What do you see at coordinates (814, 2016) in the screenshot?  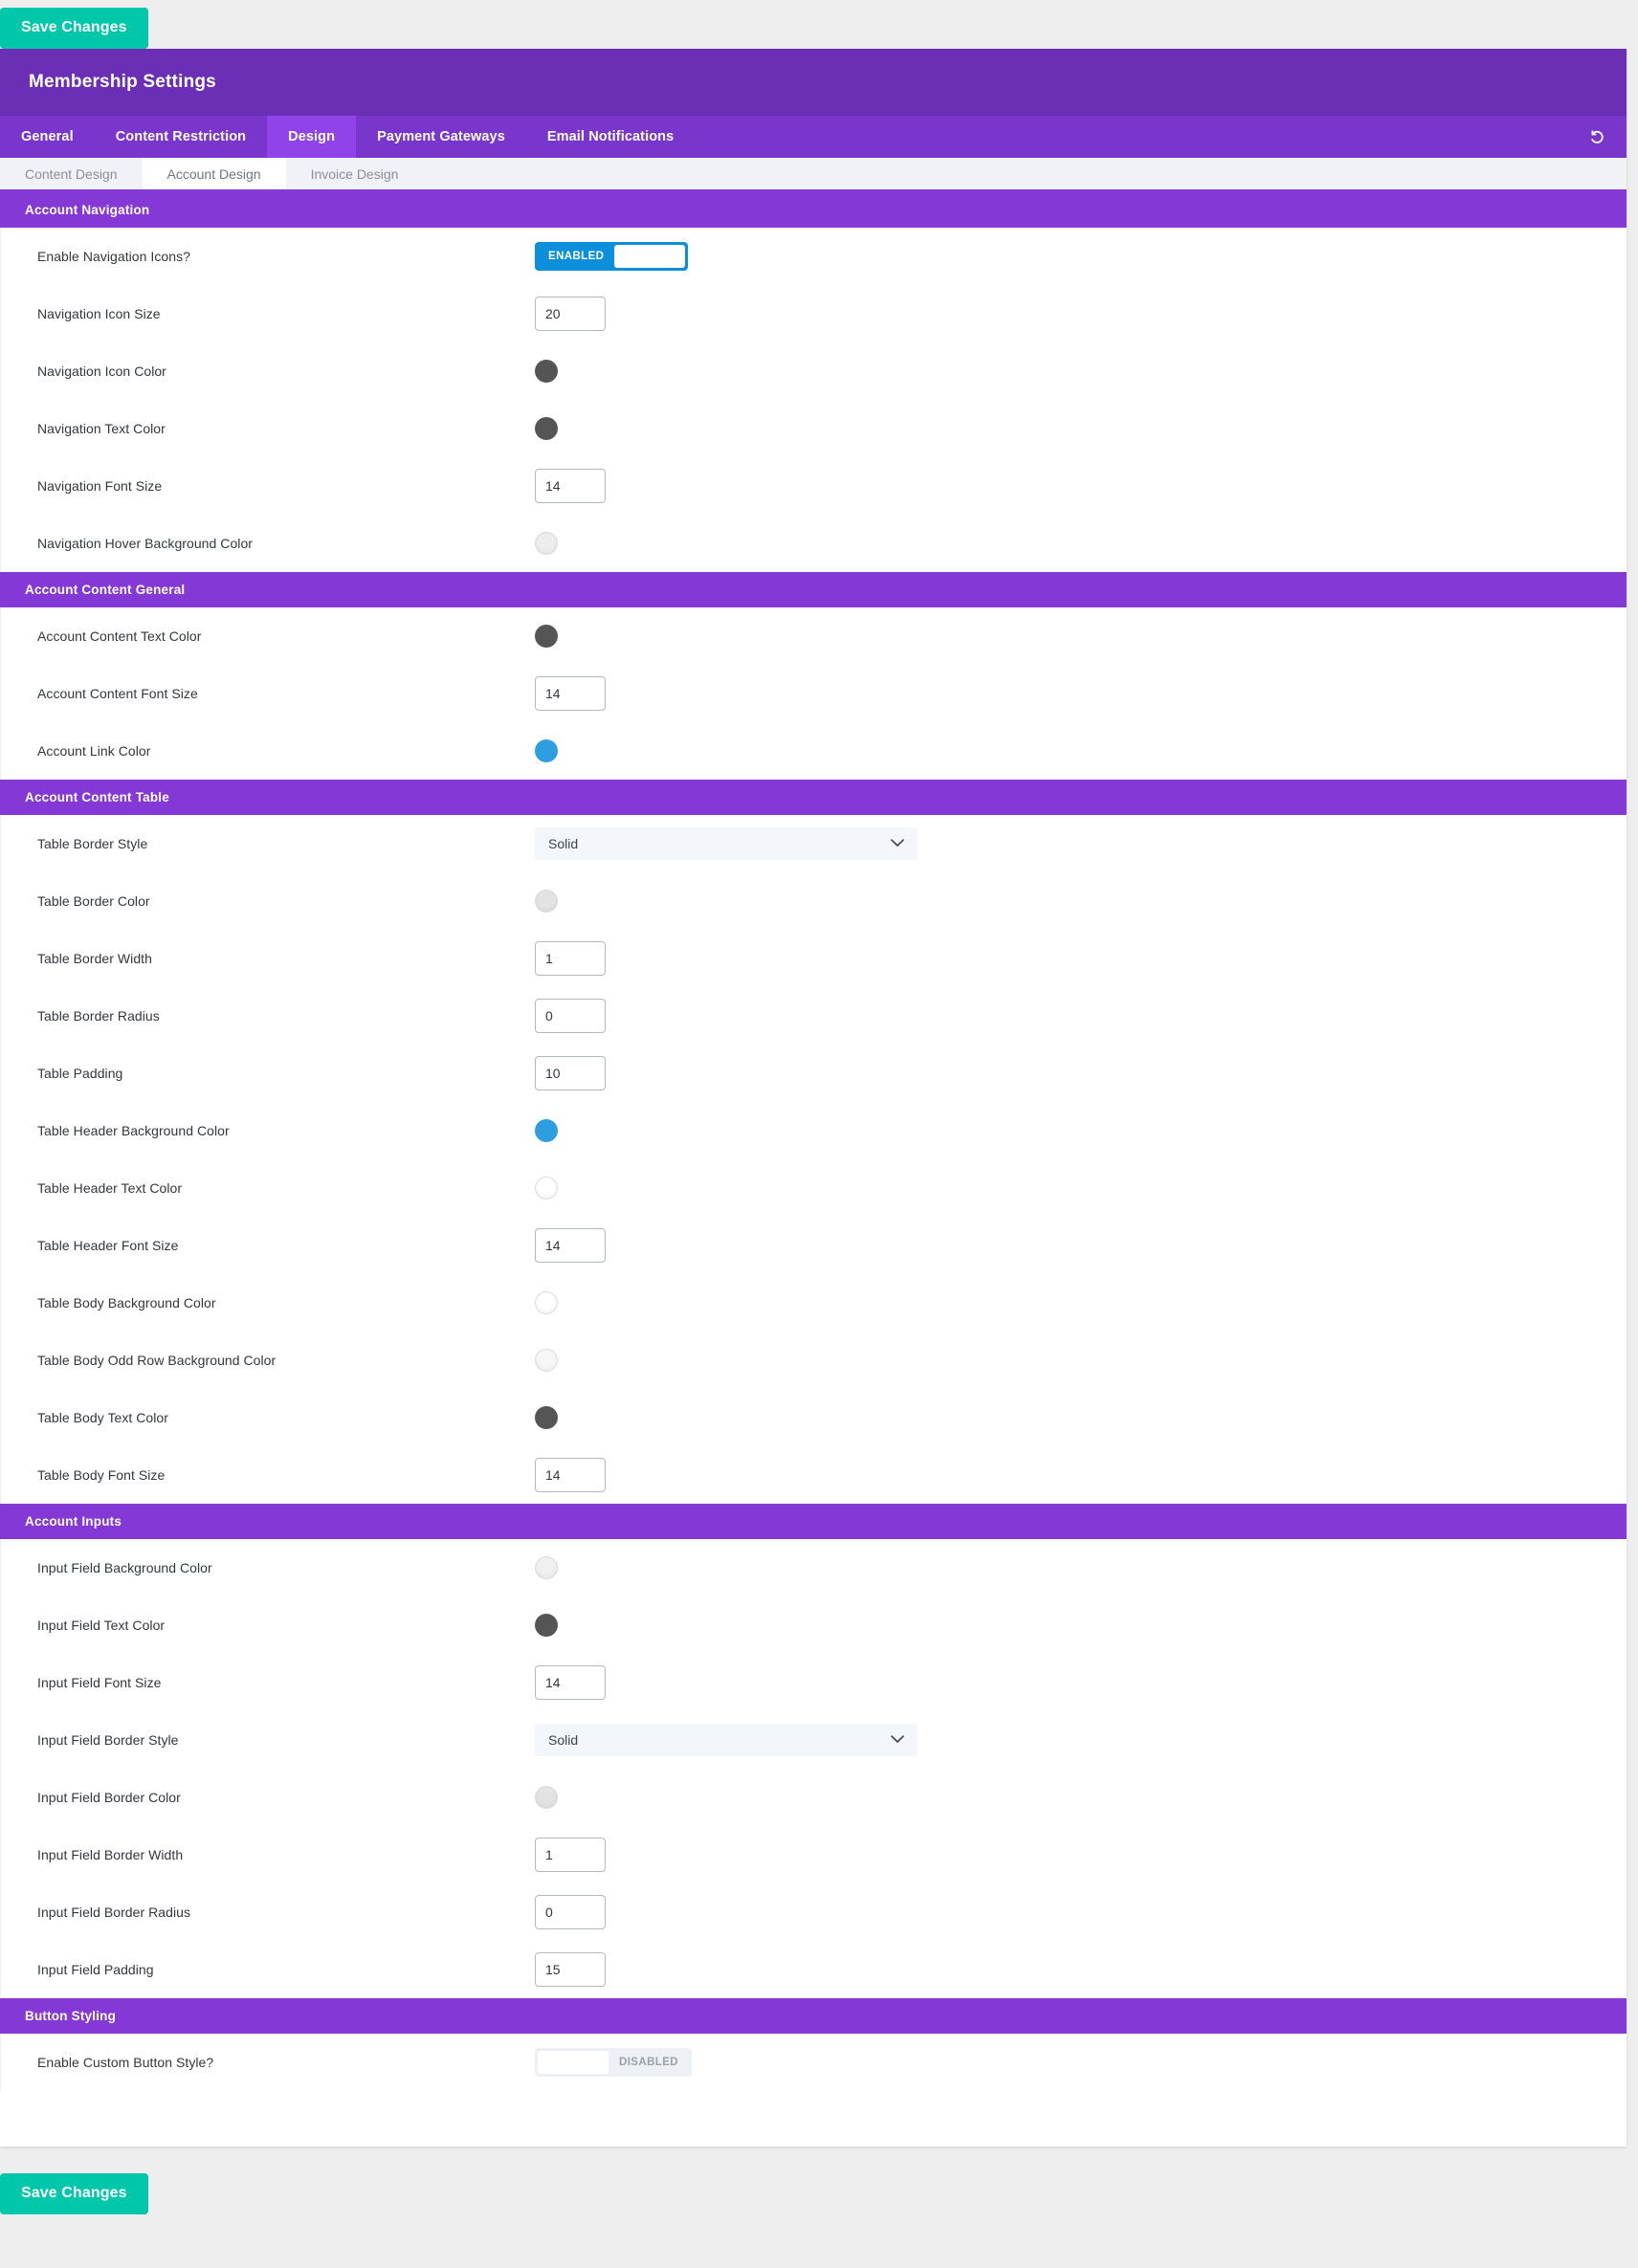 I see `section-header-button-styling: Button Styling` at bounding box center [814, 2016].